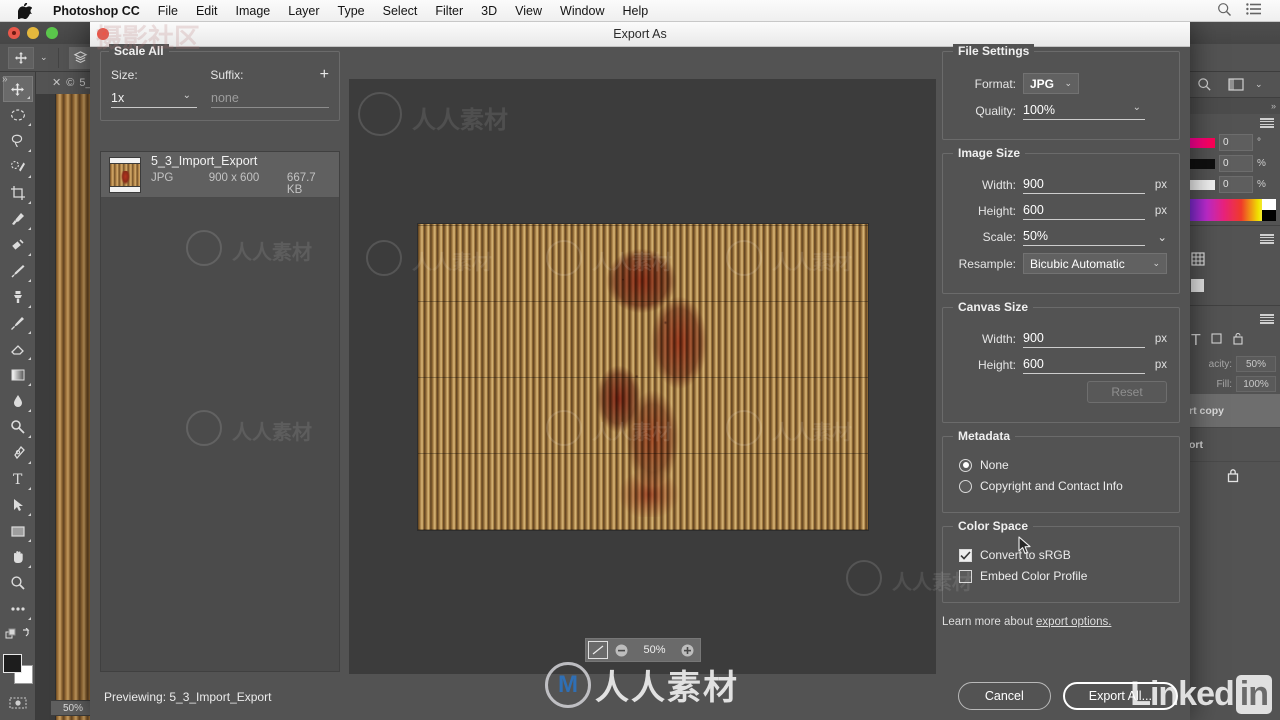 This screenshot has width=1280, height=720. Describe the element at coordinates (1084, 184) in the screenshot. I see `image-width-input: 900` at that location.